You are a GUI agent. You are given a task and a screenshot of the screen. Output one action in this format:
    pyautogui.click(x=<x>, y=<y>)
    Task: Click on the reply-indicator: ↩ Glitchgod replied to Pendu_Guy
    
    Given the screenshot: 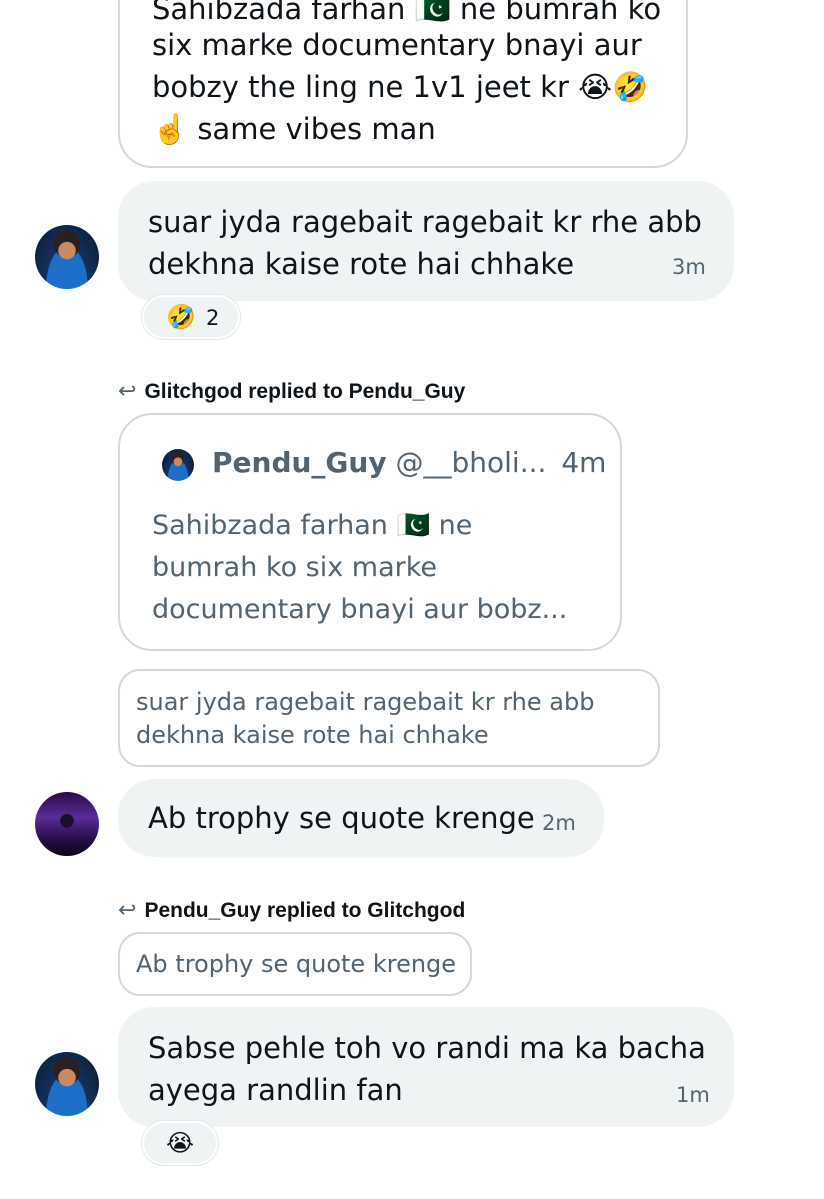 What is the action you would take?
    pyautogui.click(x=291, y=391)
    